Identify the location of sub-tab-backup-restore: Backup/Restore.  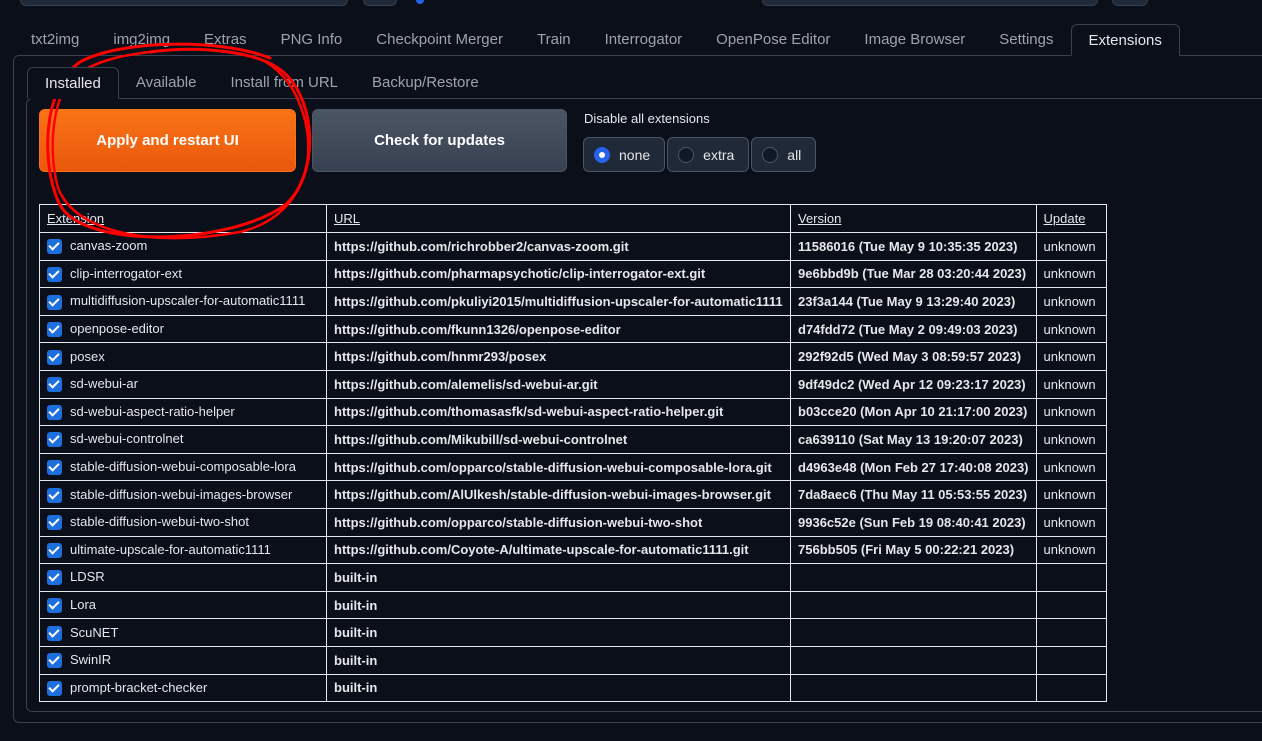
(425, 83).